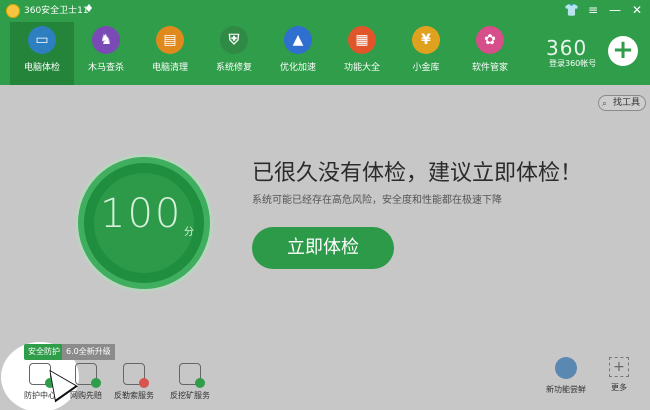  I want to click on software-icon: ✿, so click(490, 40).